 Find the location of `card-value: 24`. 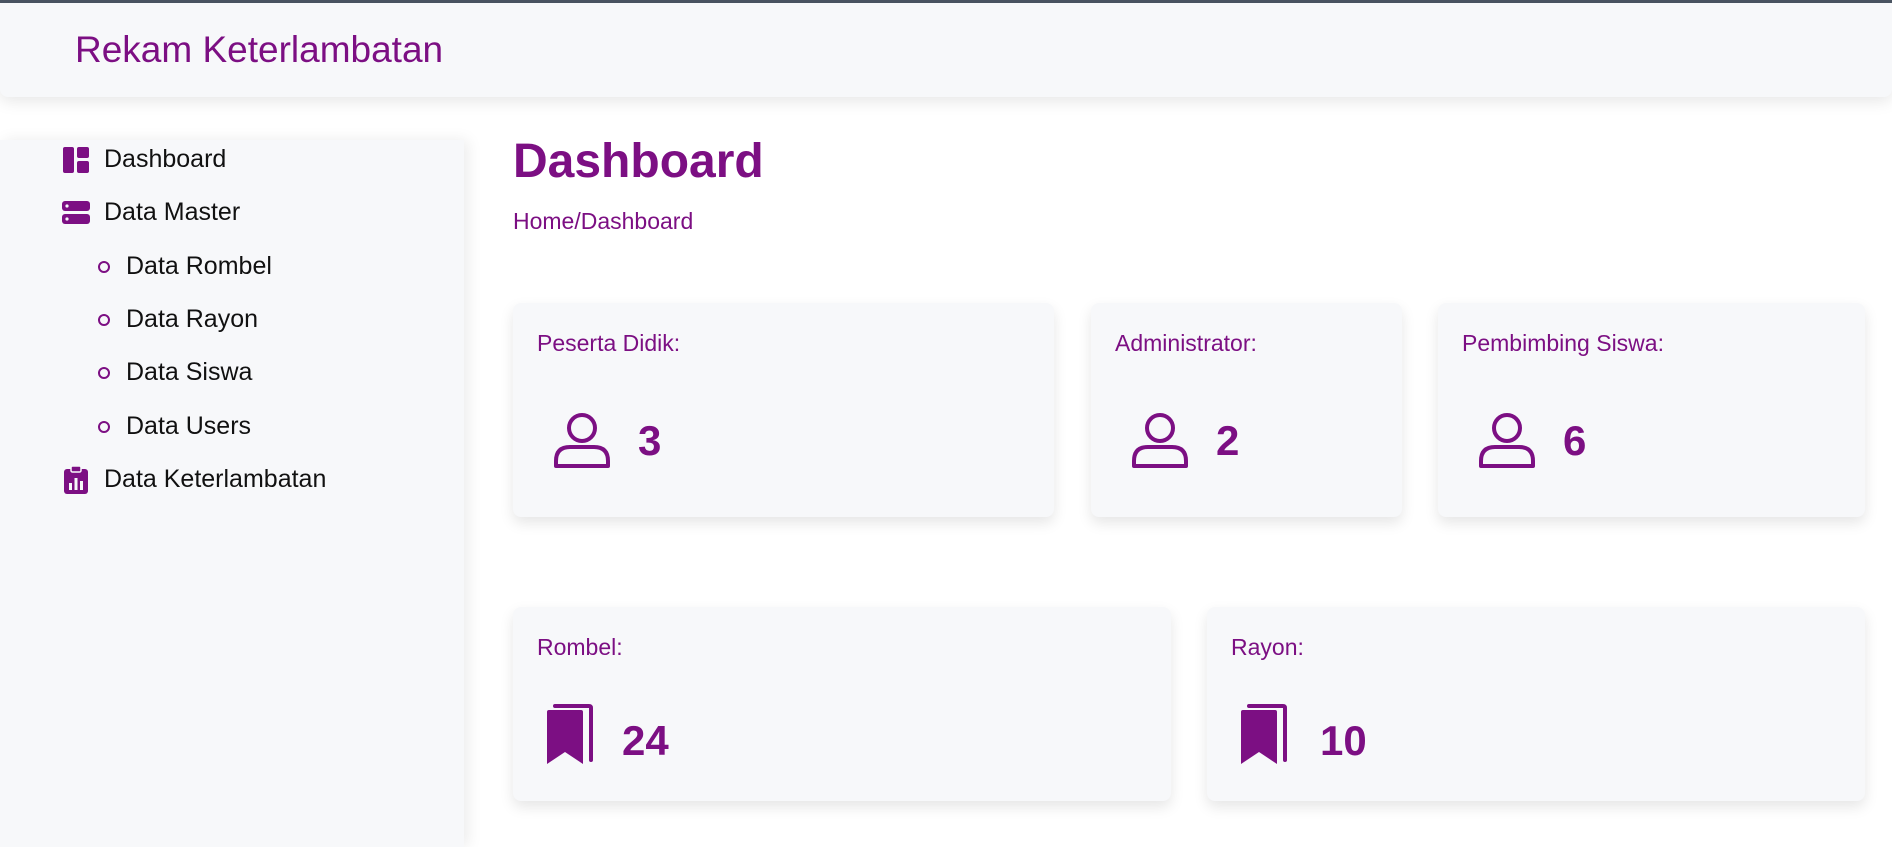

card-value: 24 is located at coordinates (645, 740).